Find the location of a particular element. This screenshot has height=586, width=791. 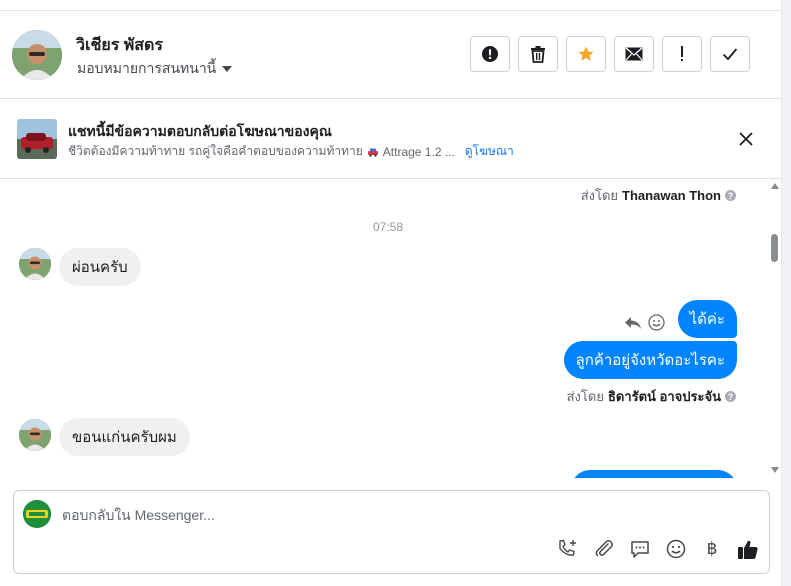

message-timestamp: 07:58 is located at coordinates (388, 227).